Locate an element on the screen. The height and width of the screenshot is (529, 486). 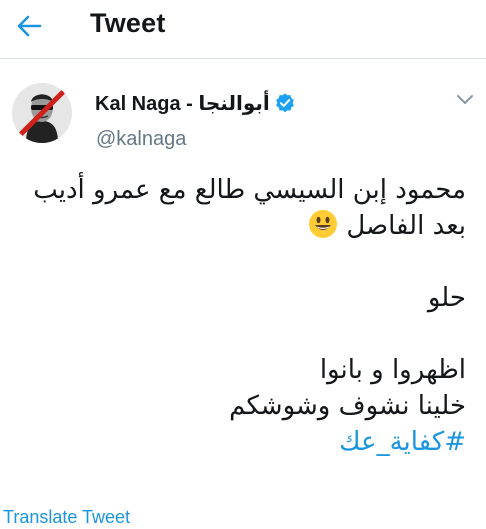
tweet-line: حلو is located at coordinates (446, 298).